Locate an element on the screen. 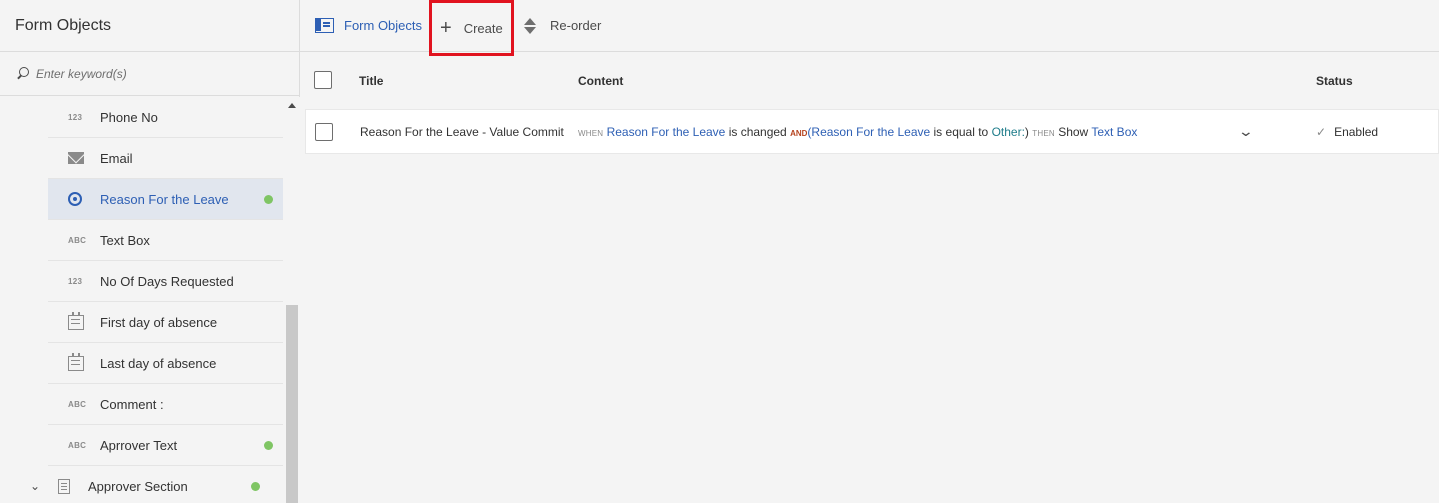 This screenshot has width=1439, height=503. radio-icon is located at coordinates (74, 199).